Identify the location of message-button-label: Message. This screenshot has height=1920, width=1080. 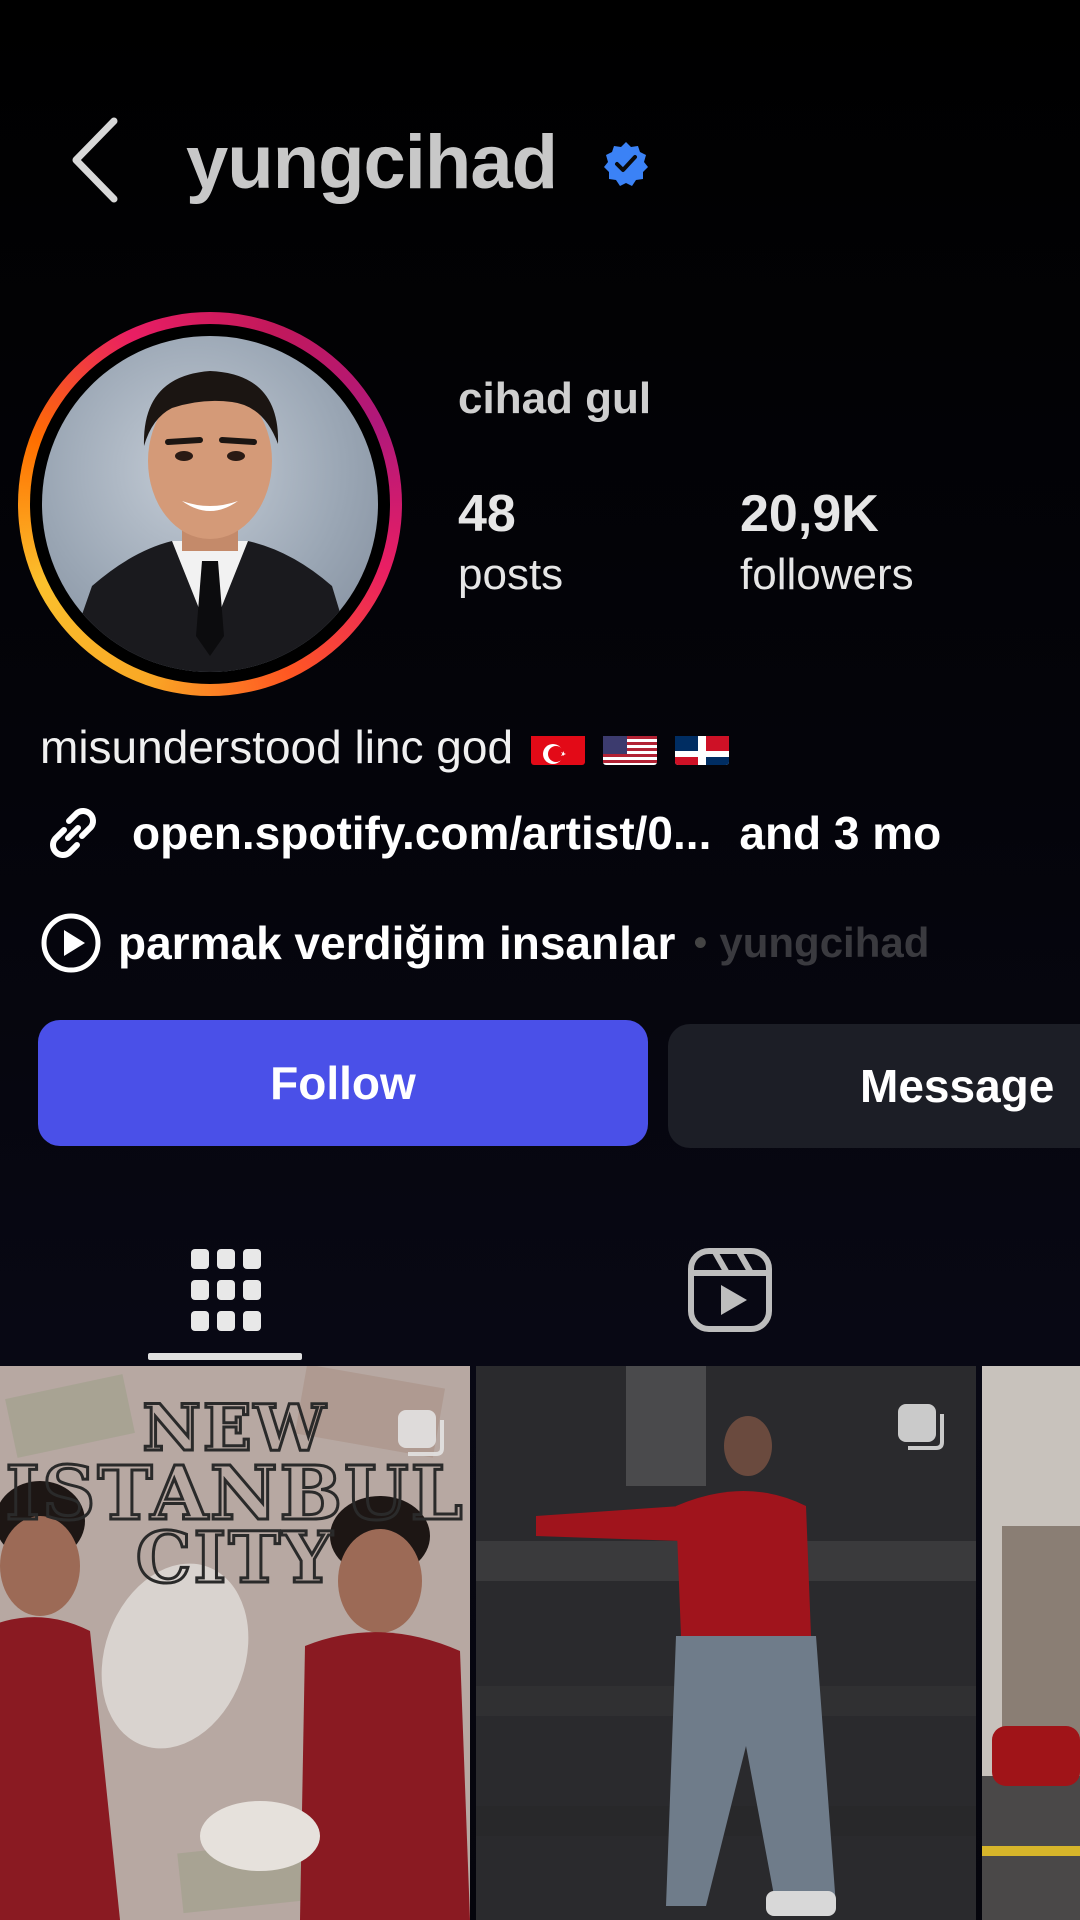
(957, 1086).